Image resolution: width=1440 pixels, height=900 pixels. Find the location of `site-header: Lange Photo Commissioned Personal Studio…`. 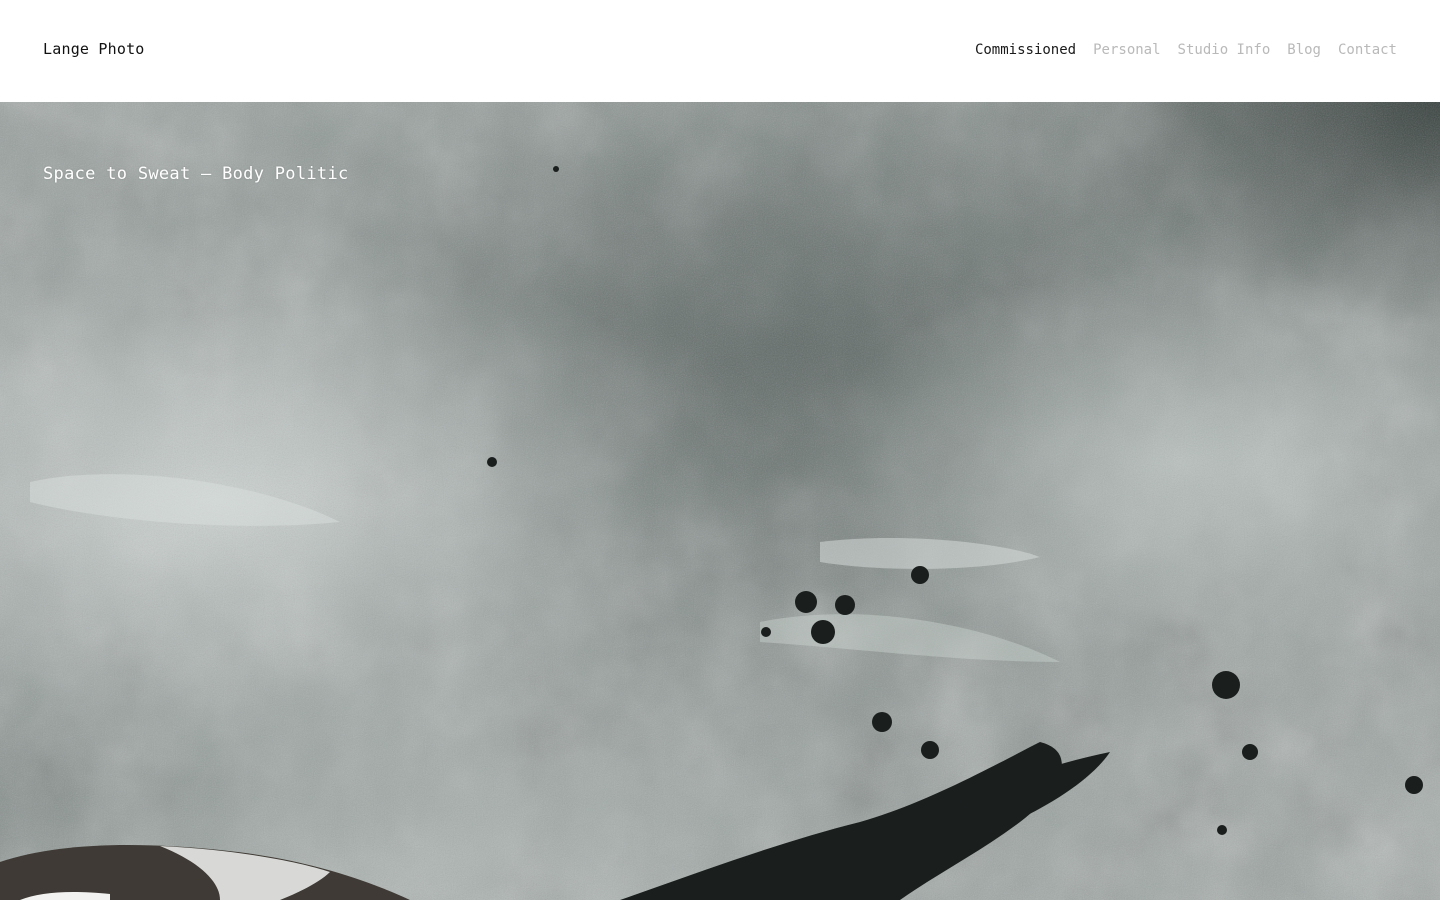

site-header: Lange Photo Commissioned Personal Studio… is located at coordinates (720, 51).